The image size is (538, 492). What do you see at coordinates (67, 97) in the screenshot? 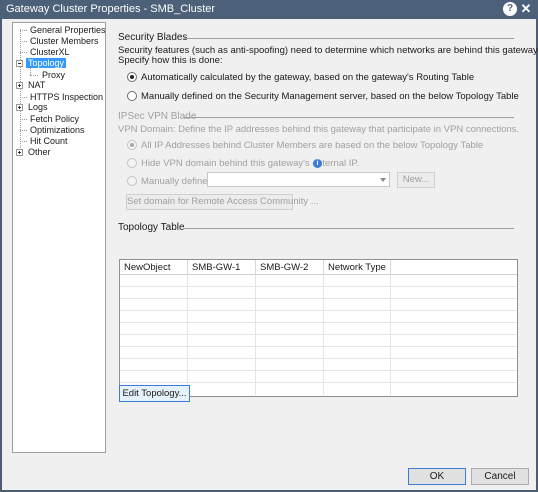
I see `tree-item-label: HTTPS Inspection` at bounding box center [67, 97].